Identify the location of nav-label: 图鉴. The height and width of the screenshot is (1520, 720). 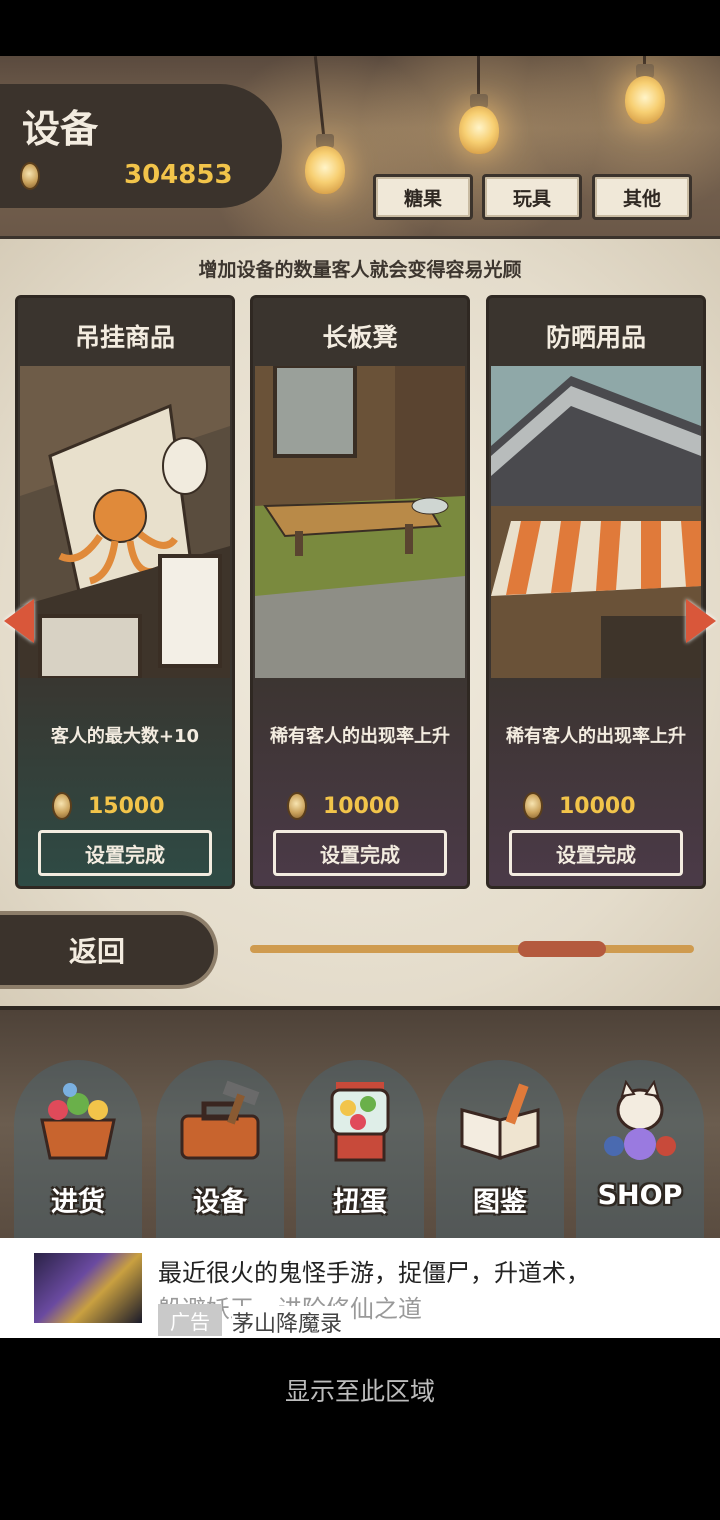
(500, 1202).